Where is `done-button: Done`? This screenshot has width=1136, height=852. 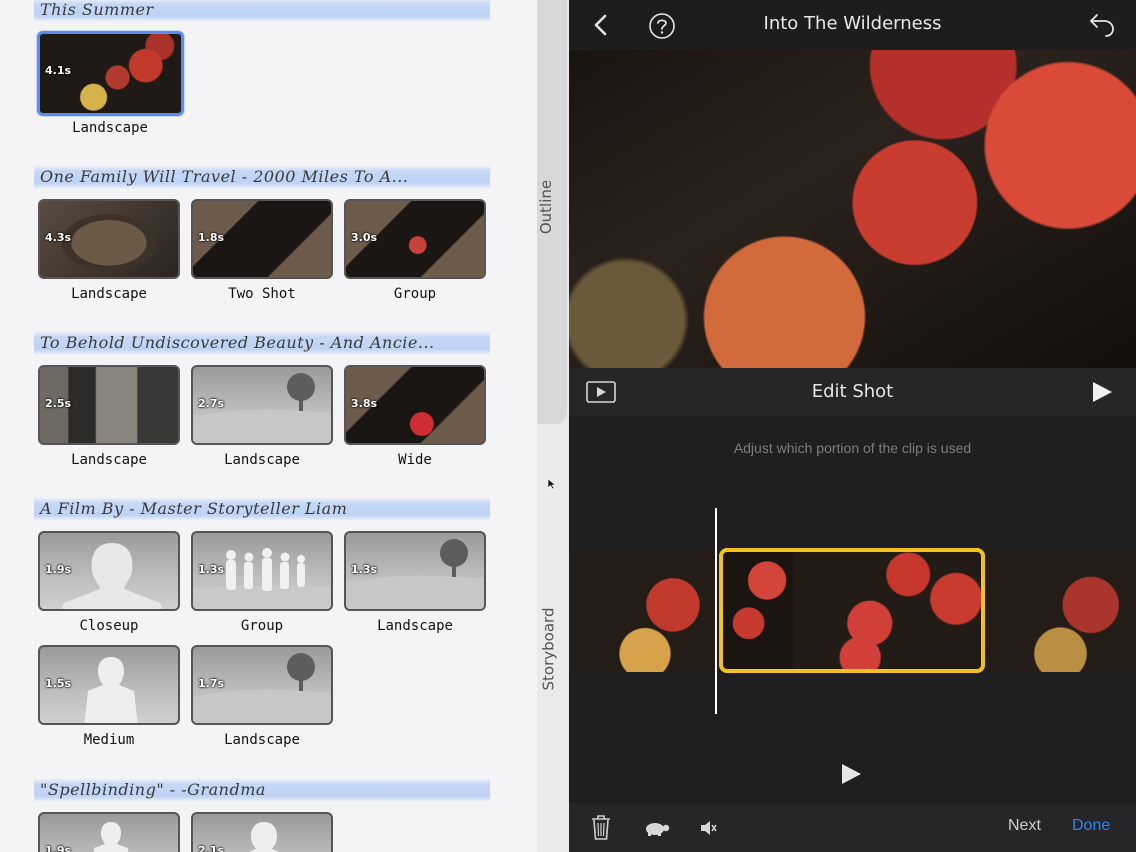 done-button: Done is located at coordinates (1091, 826).